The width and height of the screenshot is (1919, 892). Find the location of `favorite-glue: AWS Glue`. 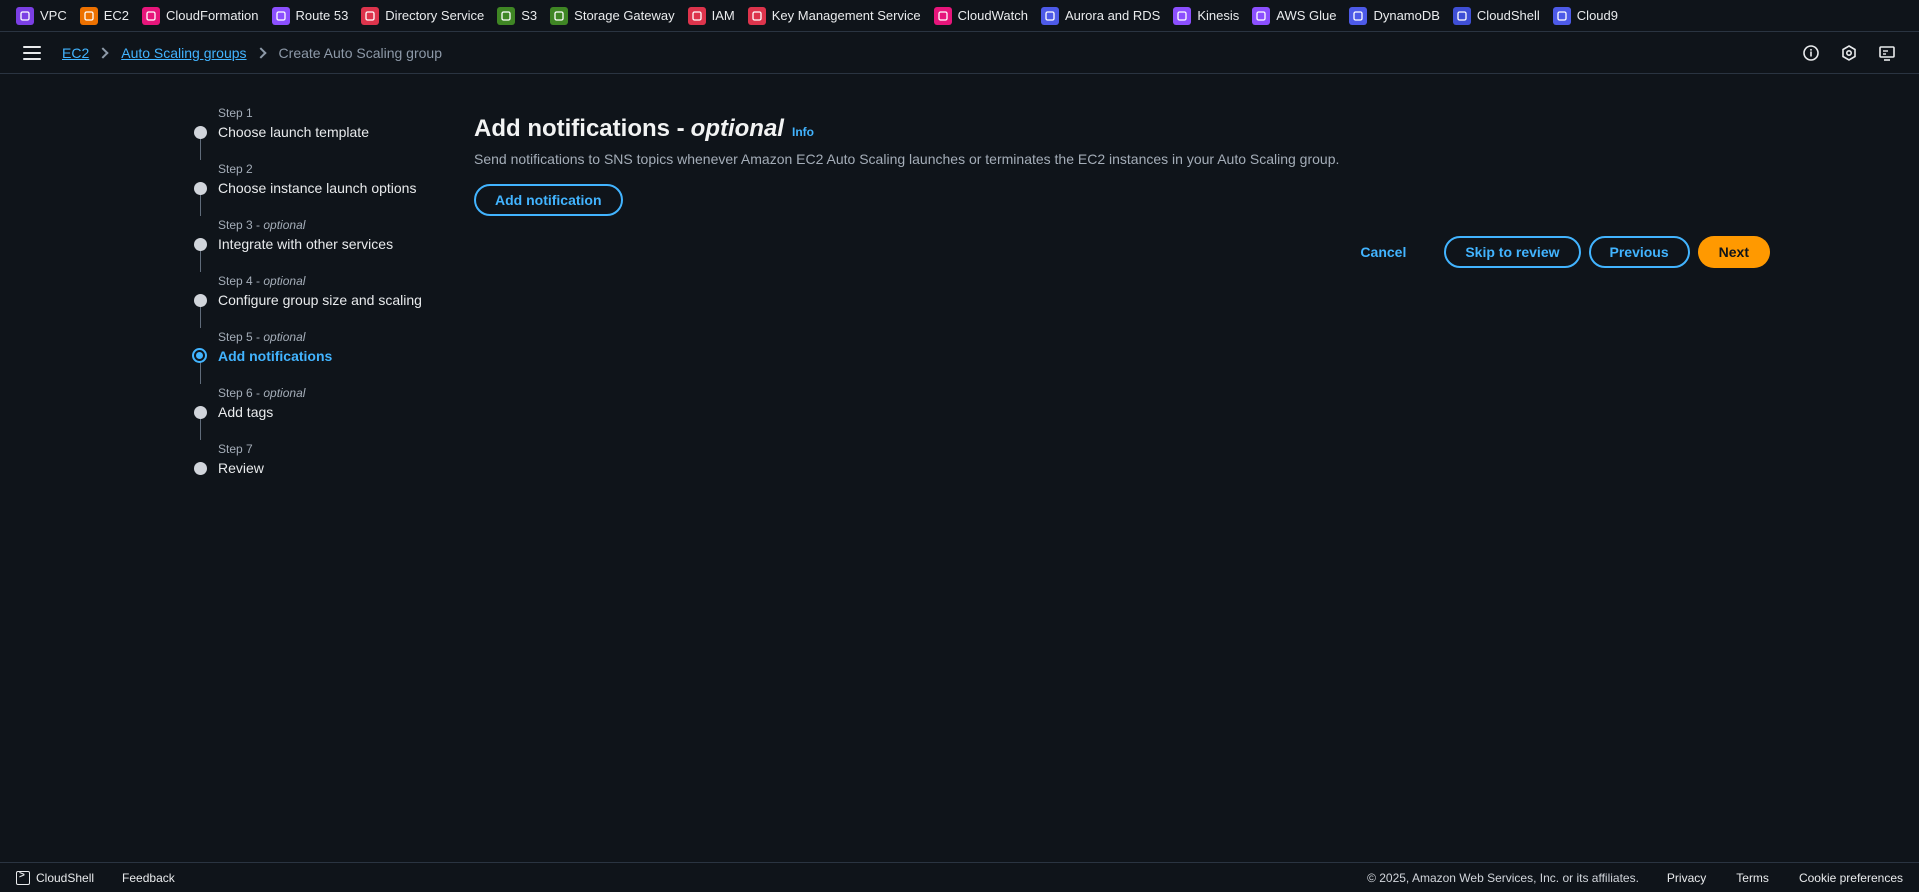

favorite-glue: AWS Glue is located at coordinates (1294, 15).